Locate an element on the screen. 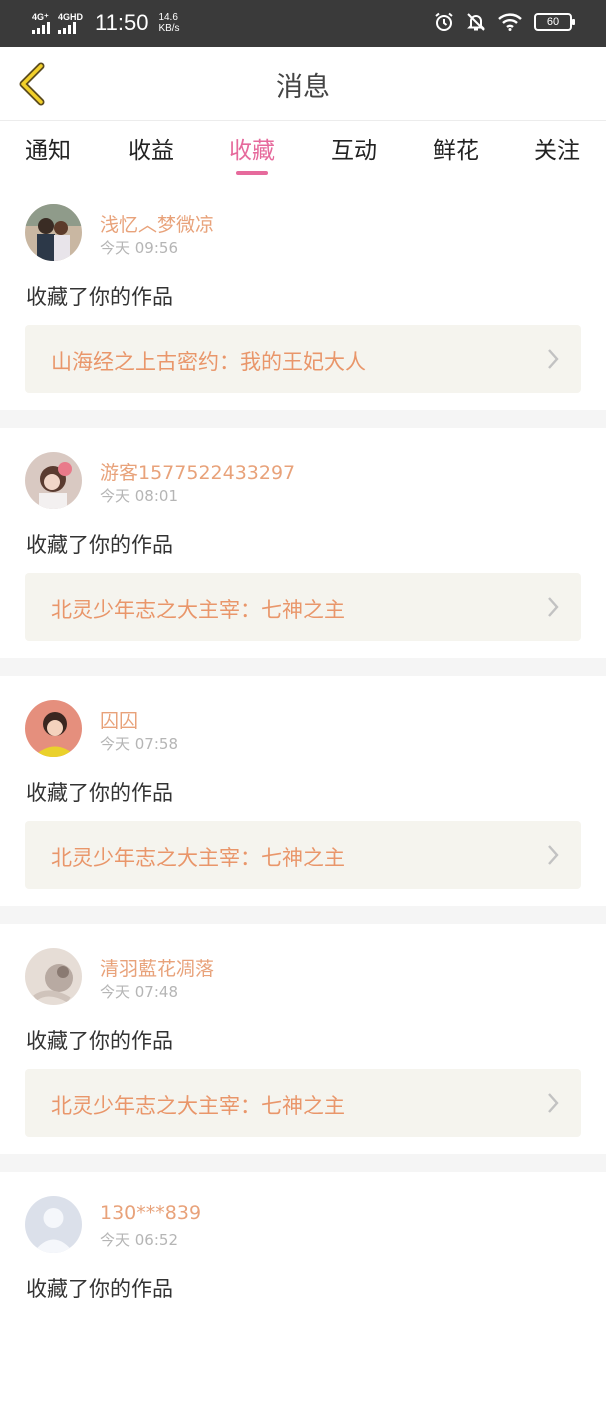 This screenshot has height=1402, width=606. tab-favorites: 收藏 is located at coordinates (252, 153).